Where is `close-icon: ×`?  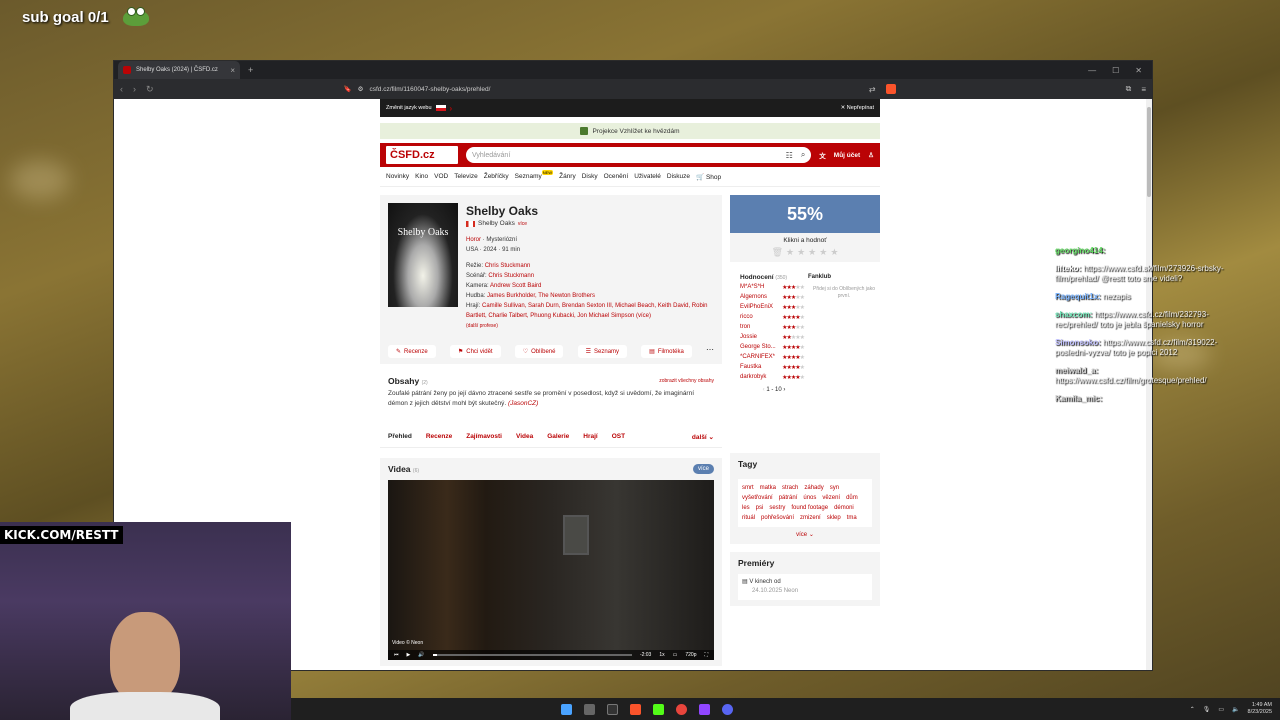
close-icon: × is located at coordinates (232, 70).